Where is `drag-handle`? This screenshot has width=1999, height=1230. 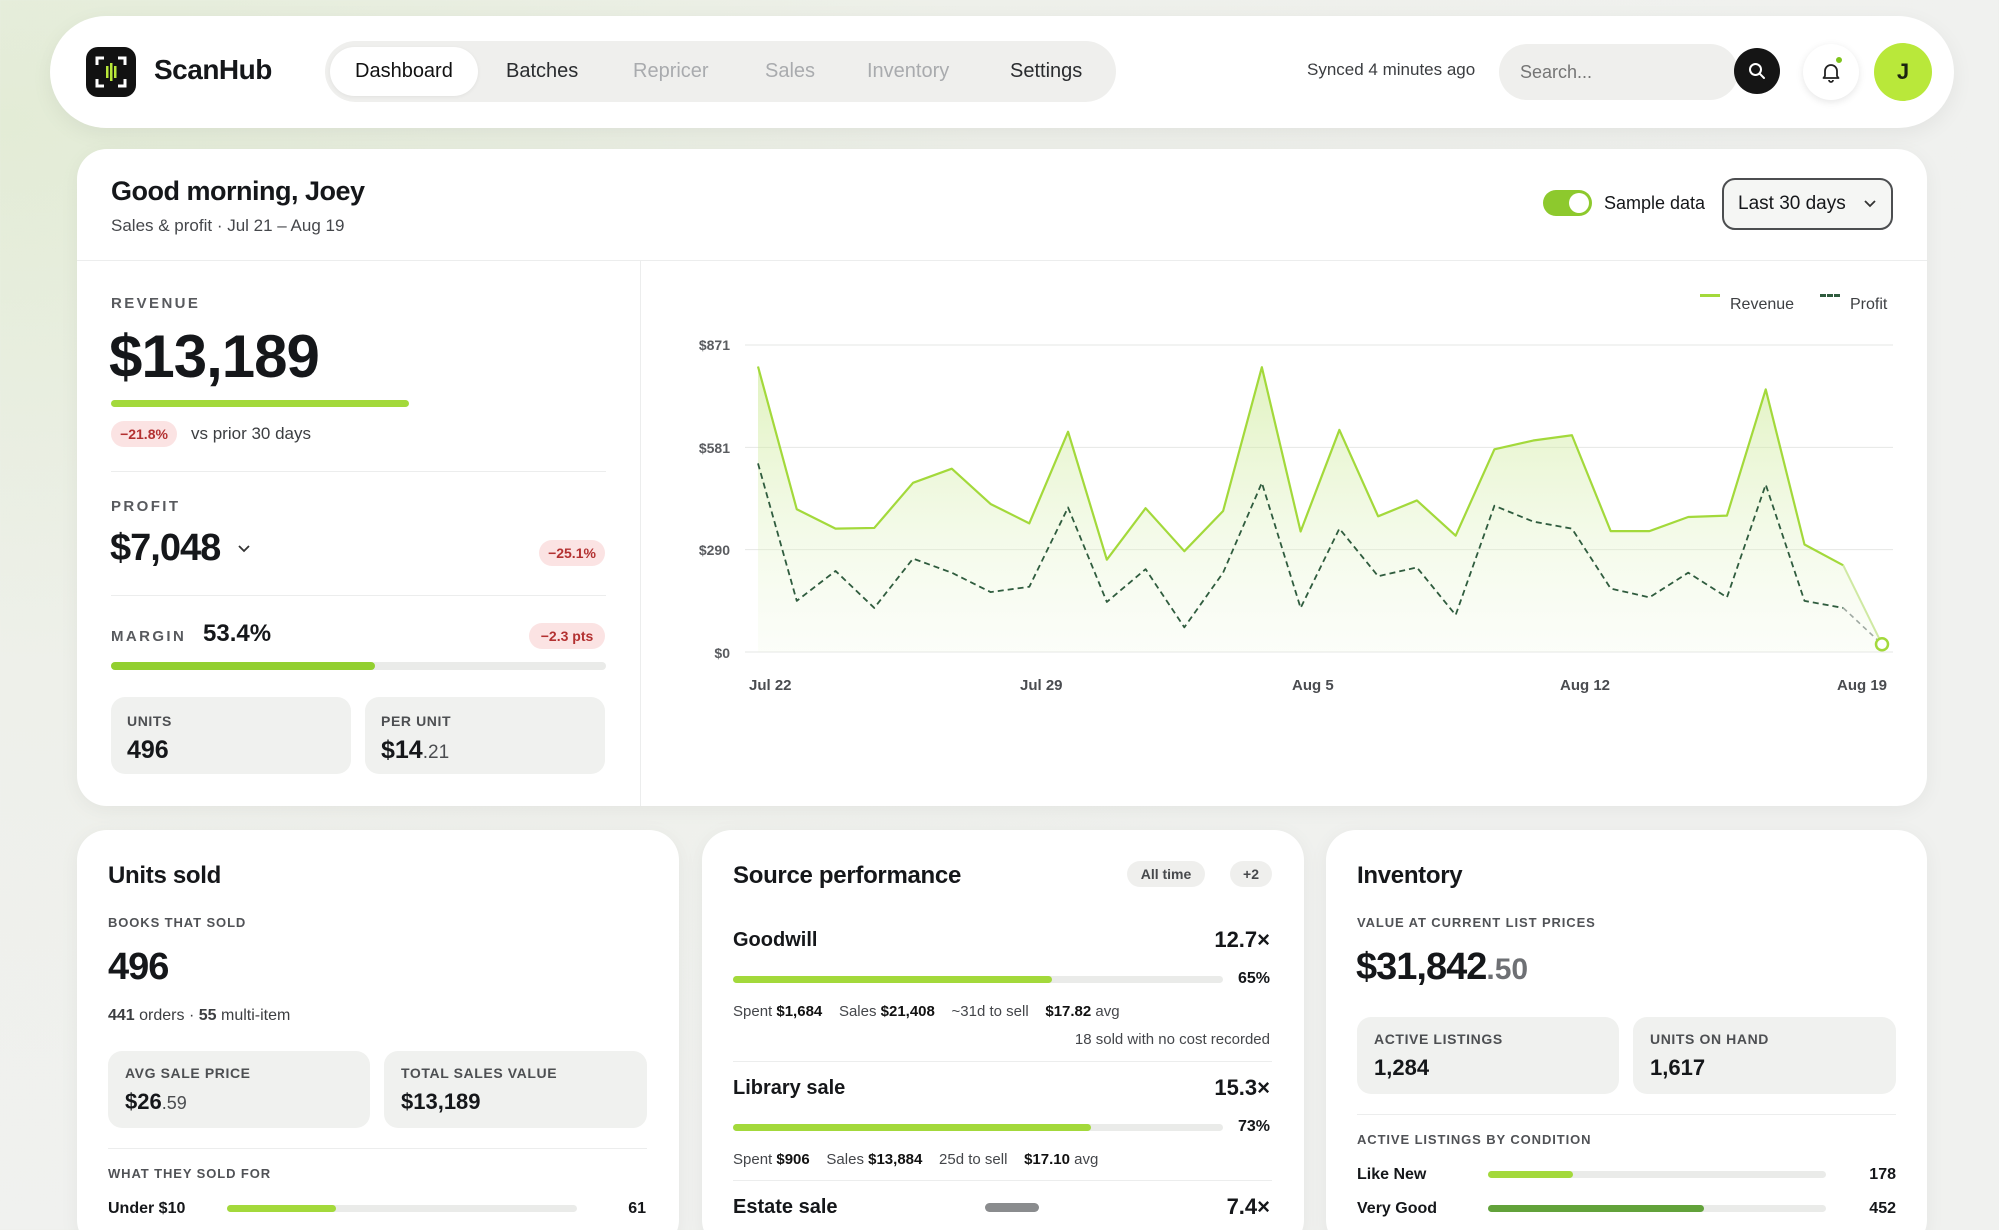
drag-handle is located at coordinates (1012, 1207).